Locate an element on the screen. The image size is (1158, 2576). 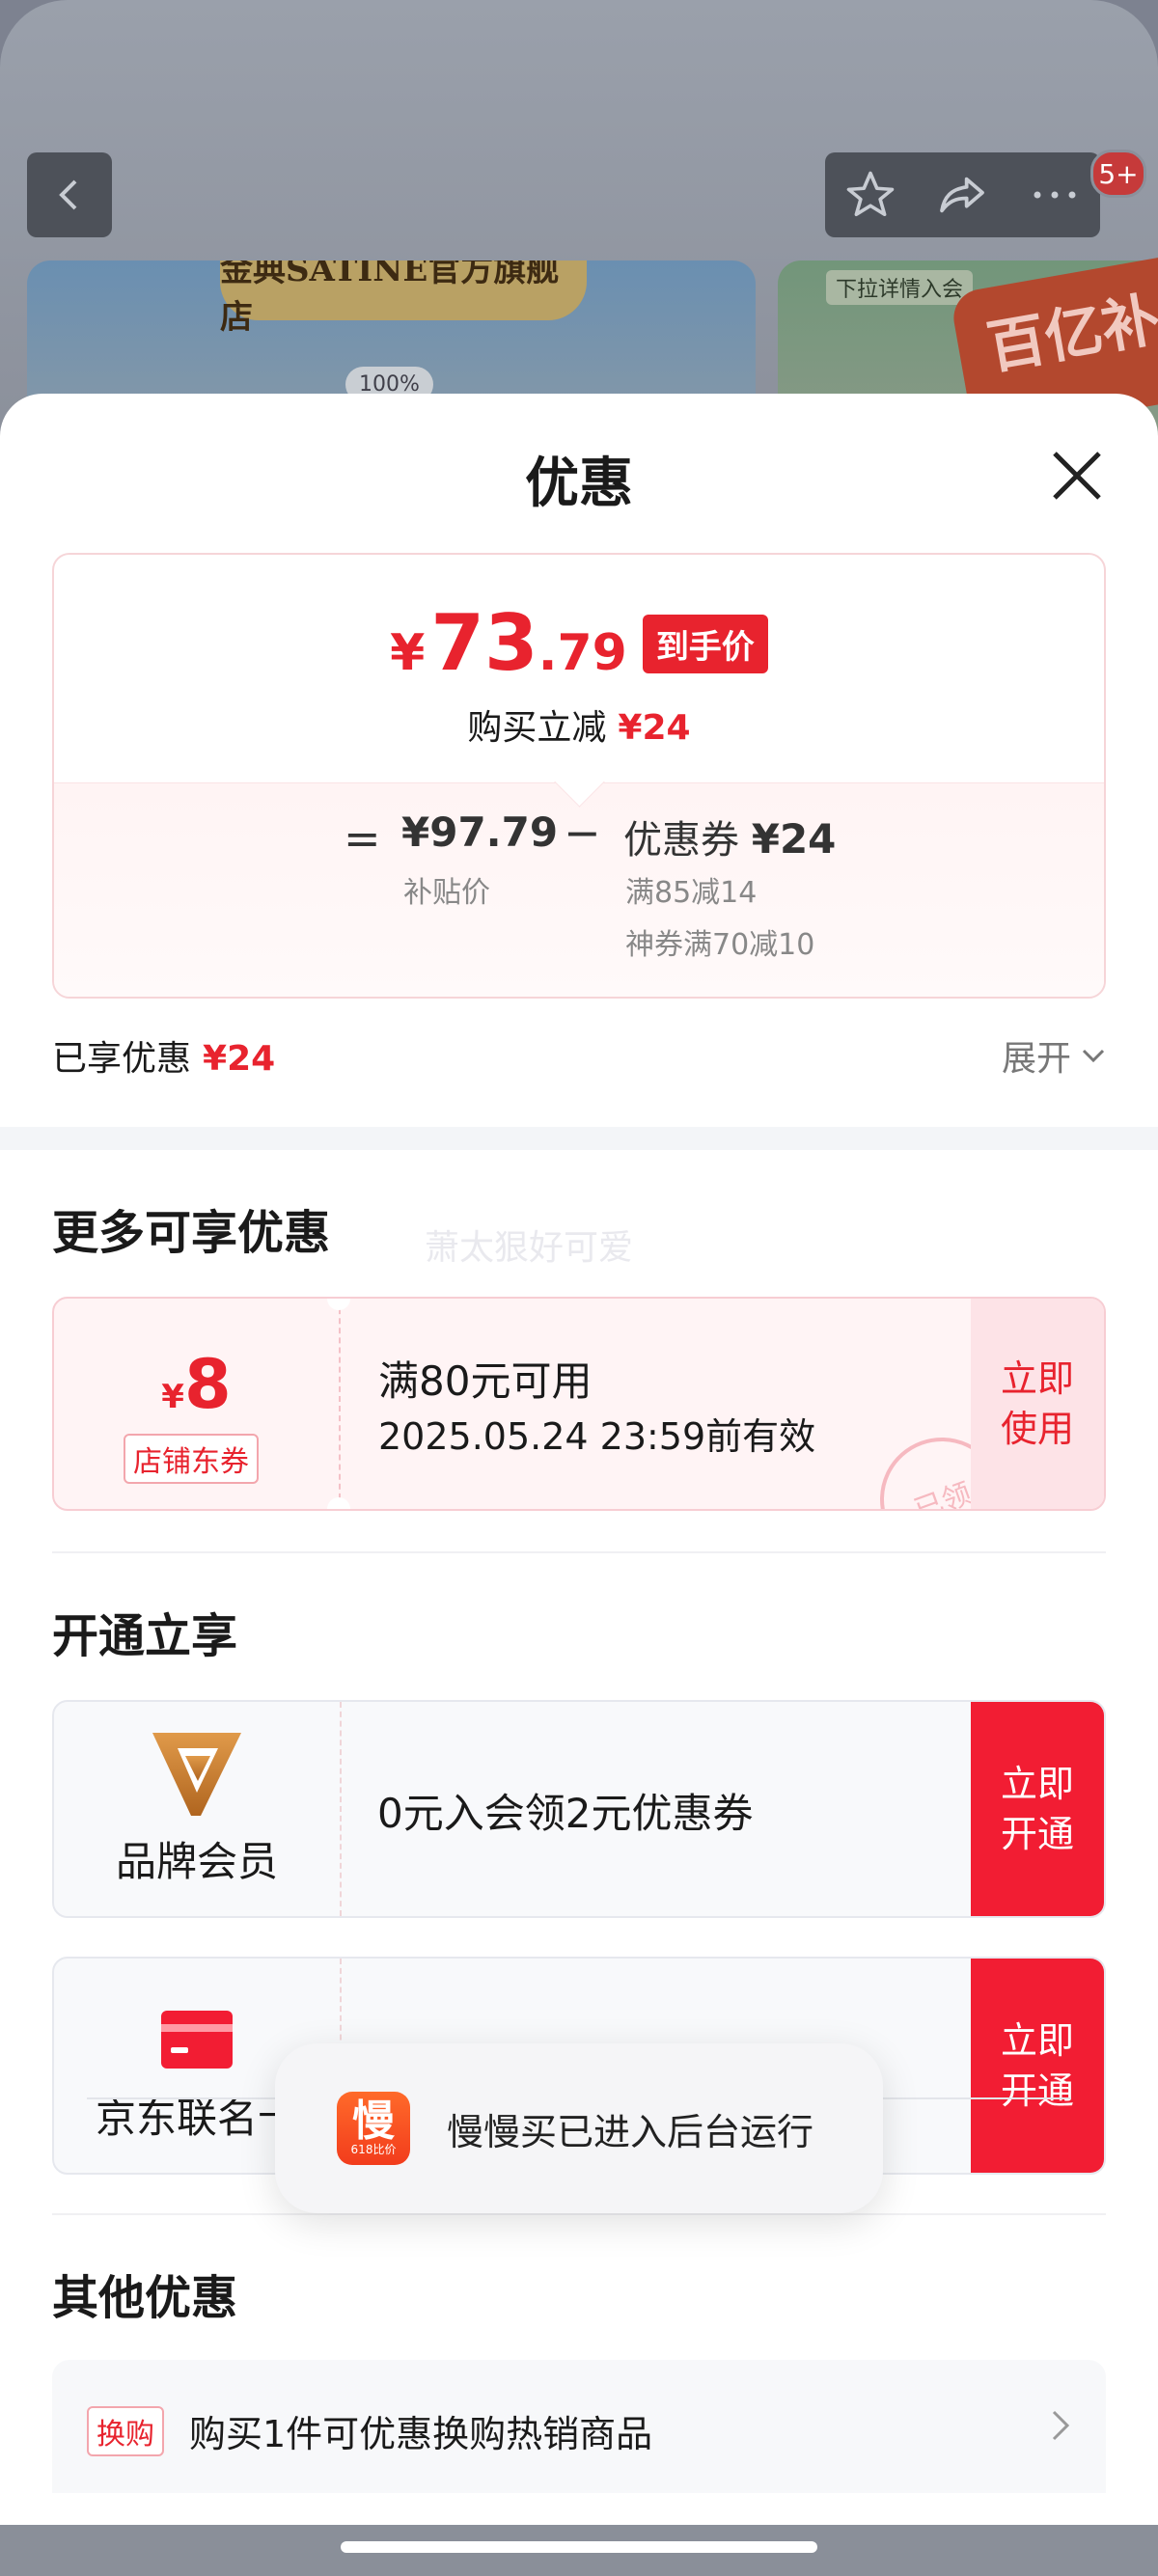
store-name: 金典SATINE官方旗舰店 is located at coordinates (403, 298).